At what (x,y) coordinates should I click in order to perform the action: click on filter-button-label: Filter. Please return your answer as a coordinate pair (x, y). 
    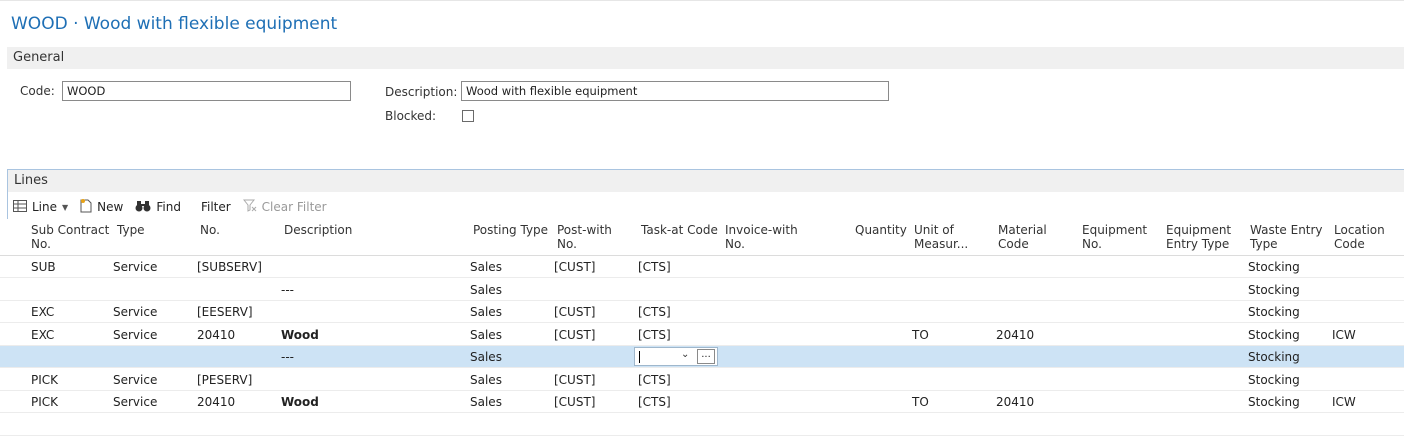
    Looking at the image, I should click on (215, 207).